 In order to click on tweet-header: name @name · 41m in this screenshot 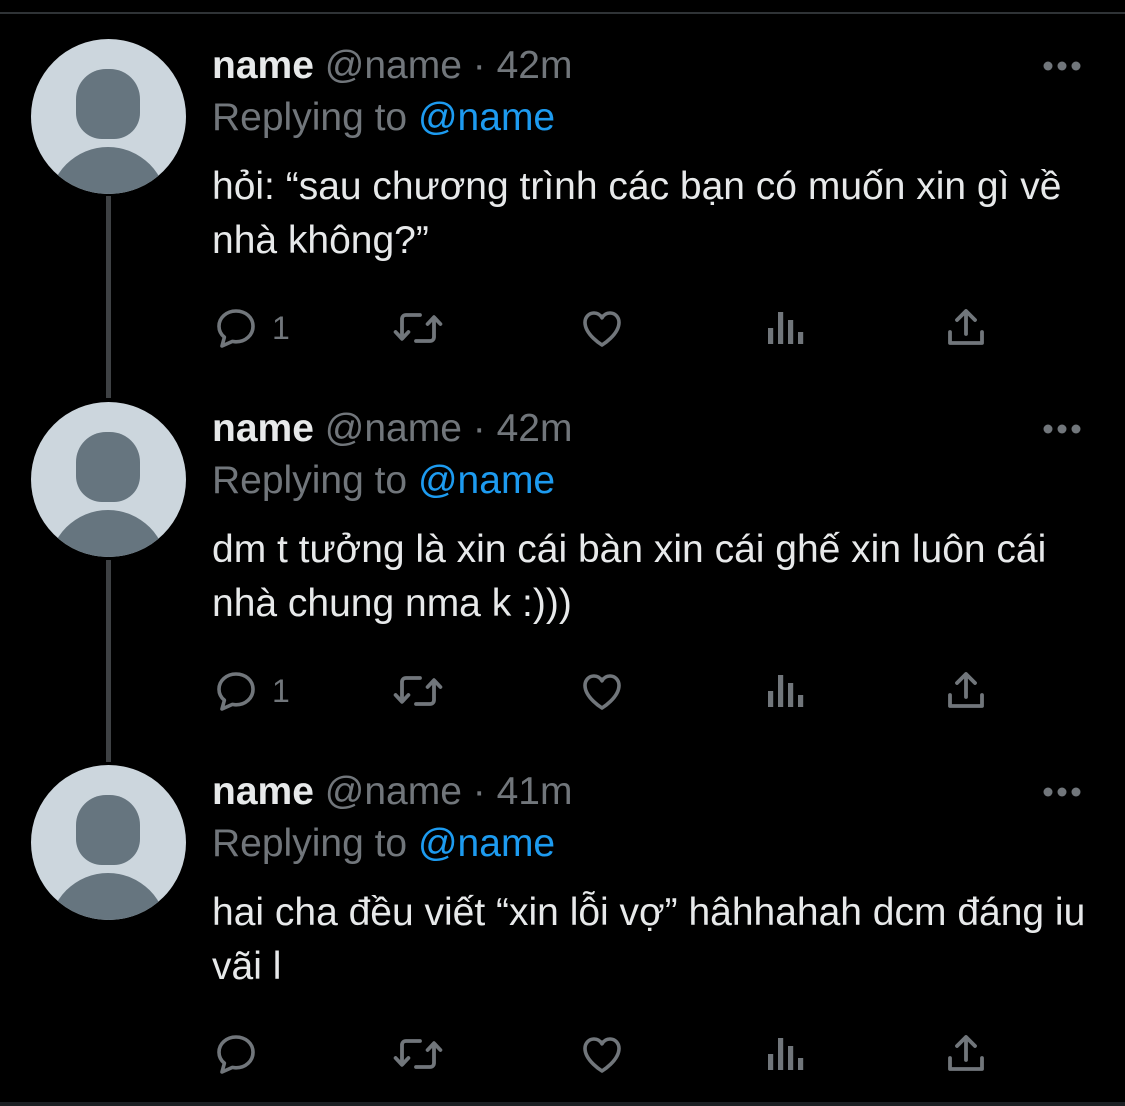, I will do `click(392, 792)`.